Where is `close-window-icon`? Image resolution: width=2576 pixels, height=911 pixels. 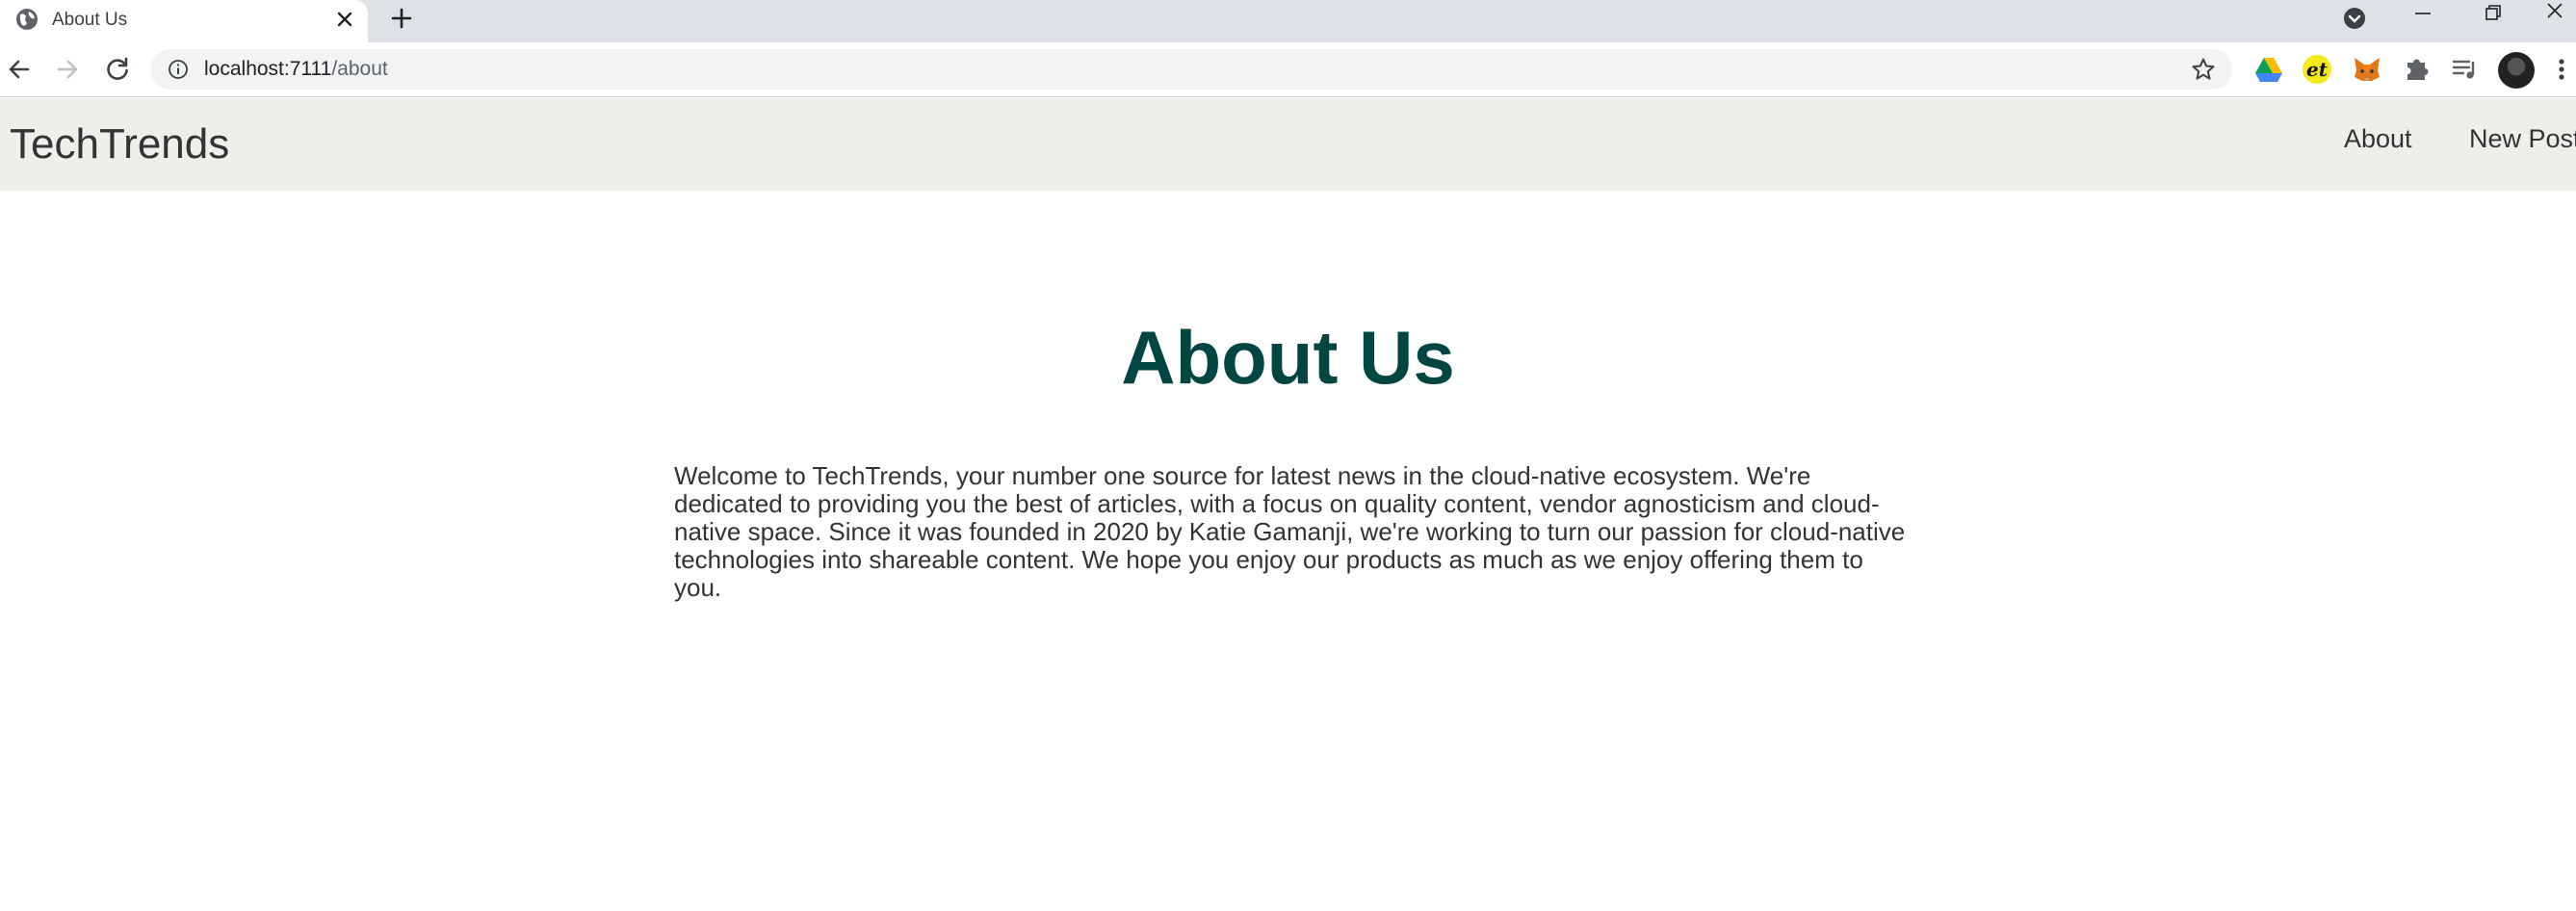 close-window-icon is located at coordinates (2554, 14).